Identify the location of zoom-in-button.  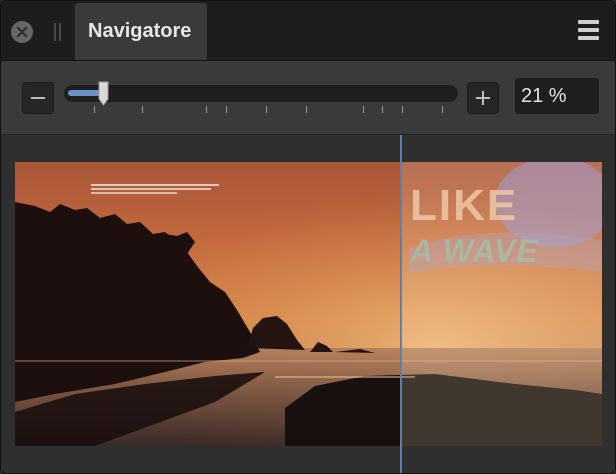
(483, 98).